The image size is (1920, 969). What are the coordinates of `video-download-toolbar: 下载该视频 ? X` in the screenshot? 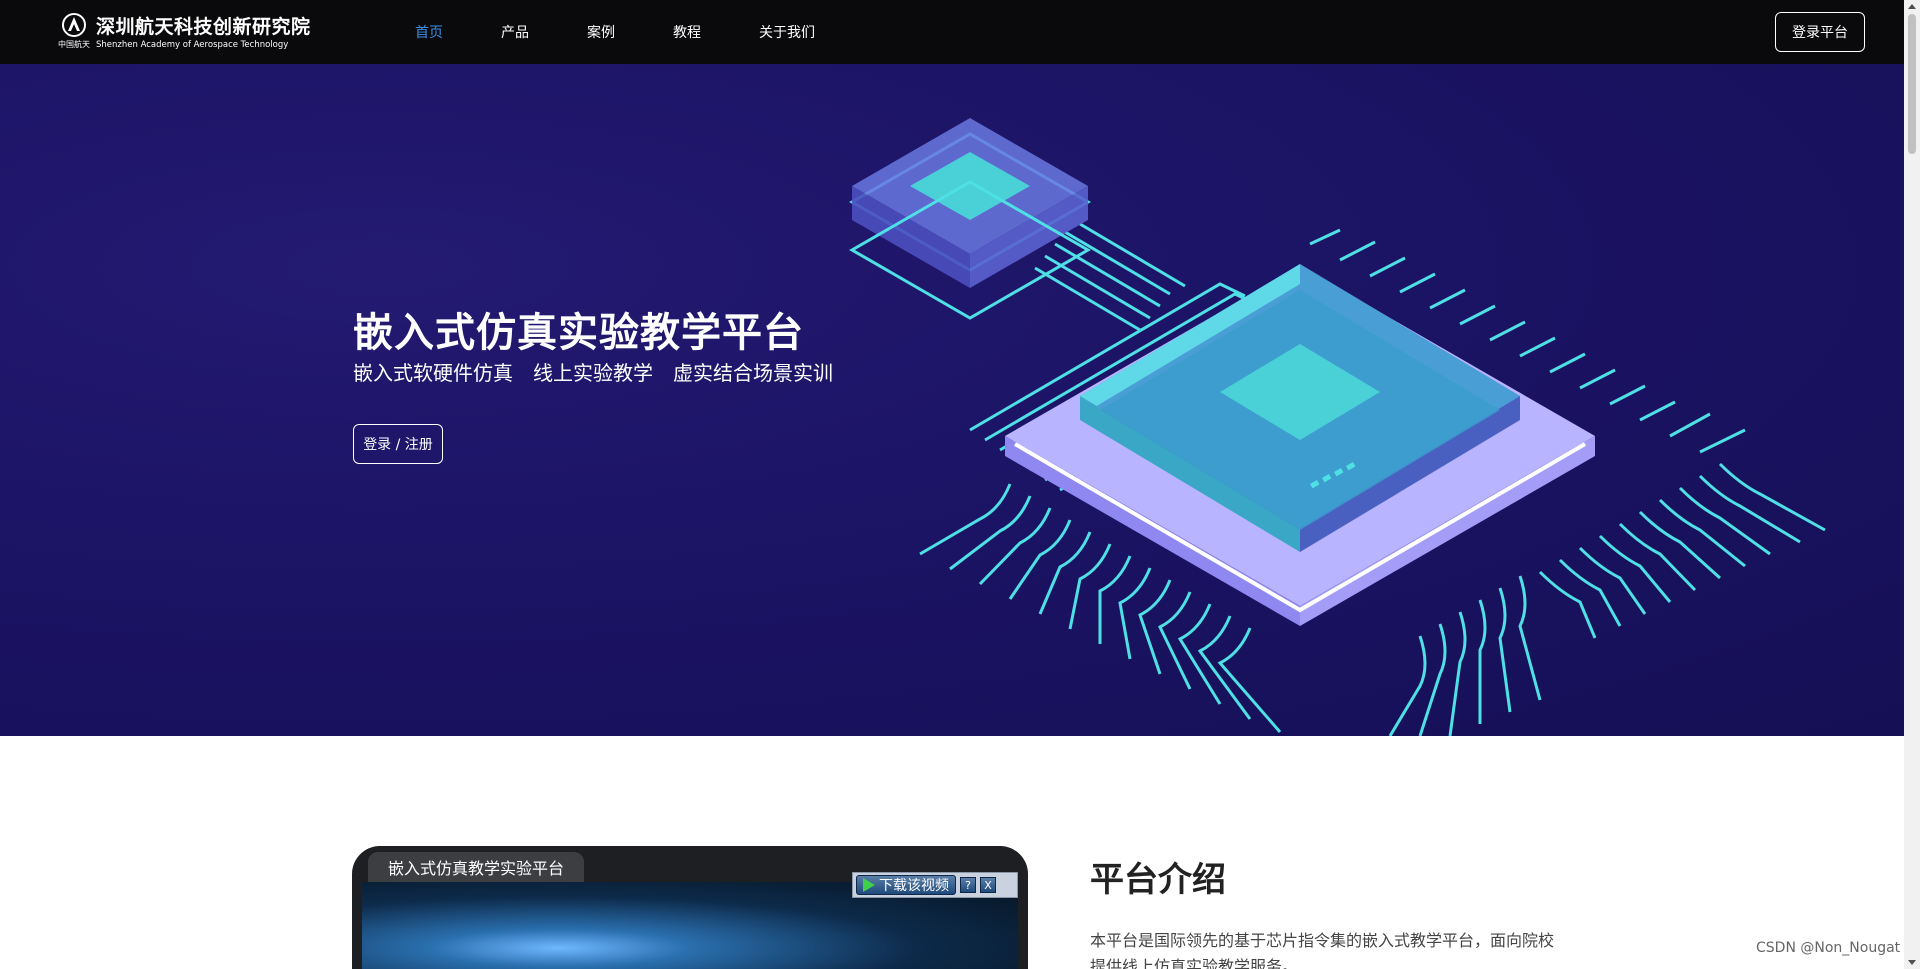 It's located at (935, 885).